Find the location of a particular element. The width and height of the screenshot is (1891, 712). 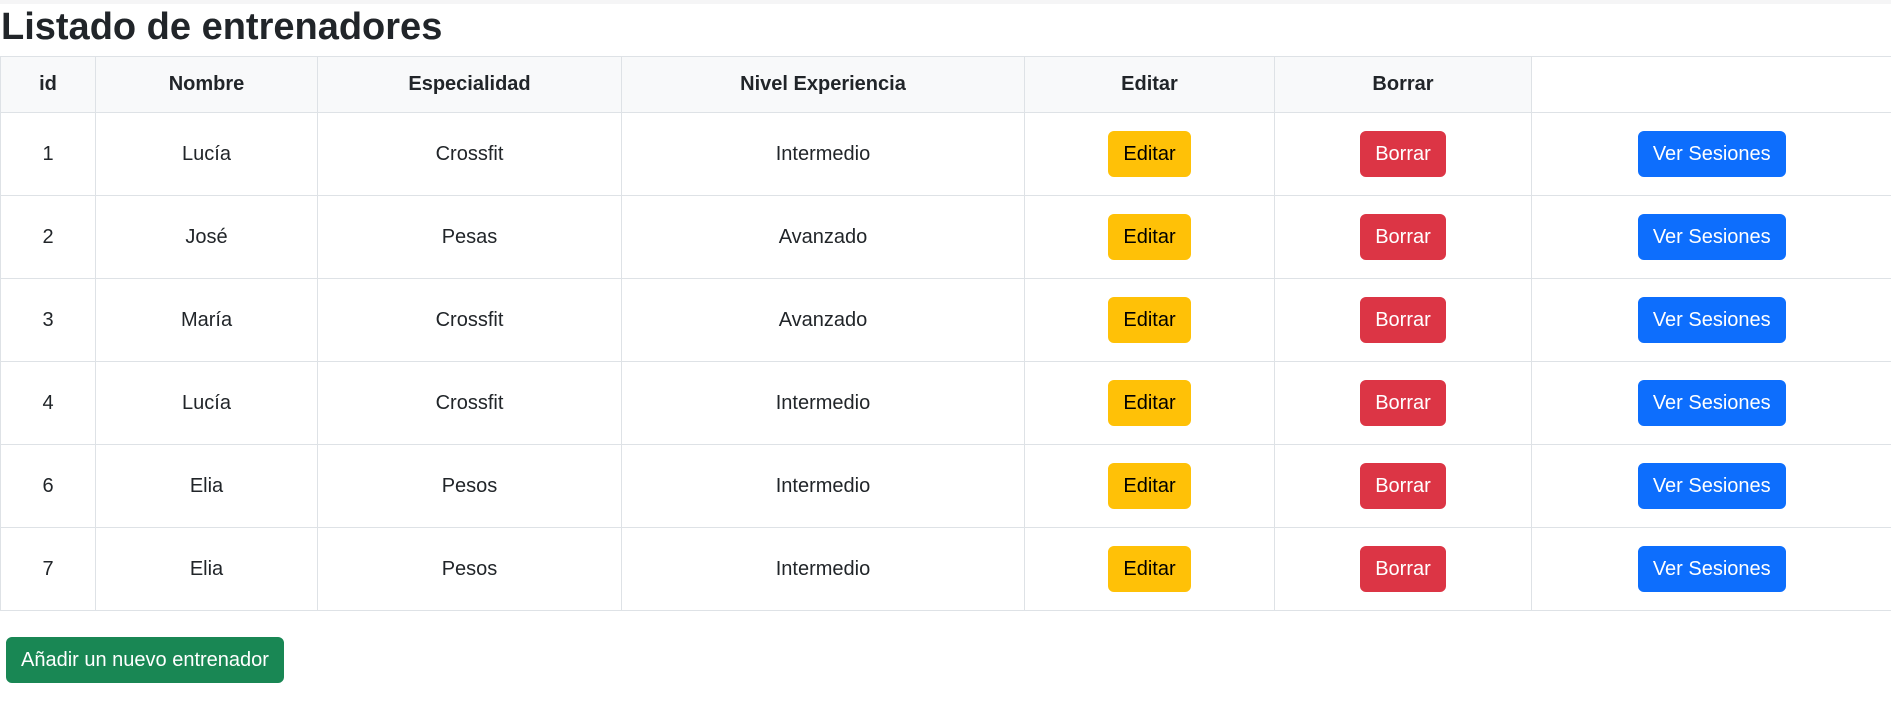

cell-nombre: José is located at coordinates (206, 237).